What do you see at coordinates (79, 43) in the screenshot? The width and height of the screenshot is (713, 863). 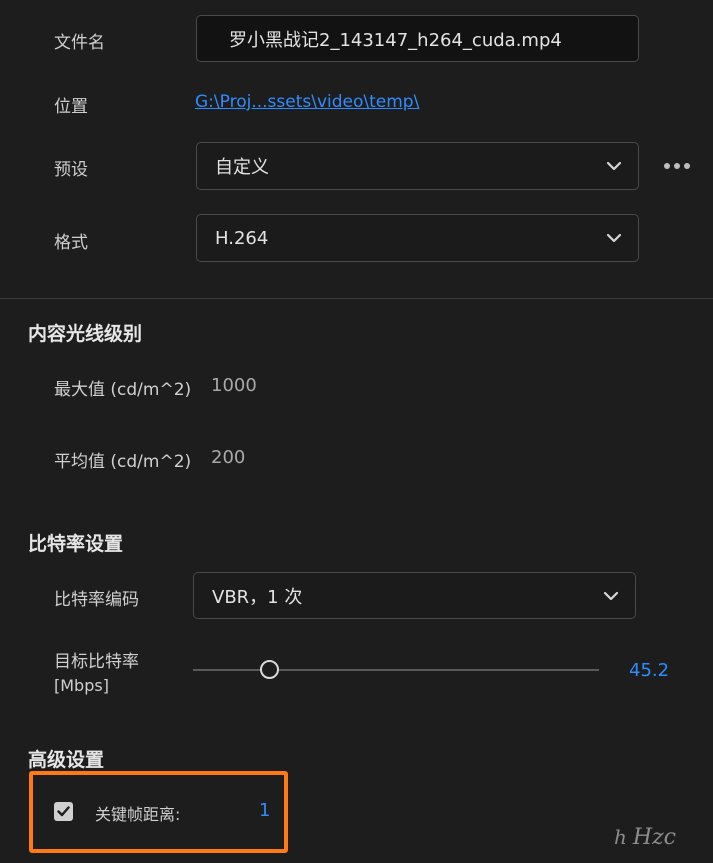 I see `filename-label: 文件名` at bounding box center [79, 43].